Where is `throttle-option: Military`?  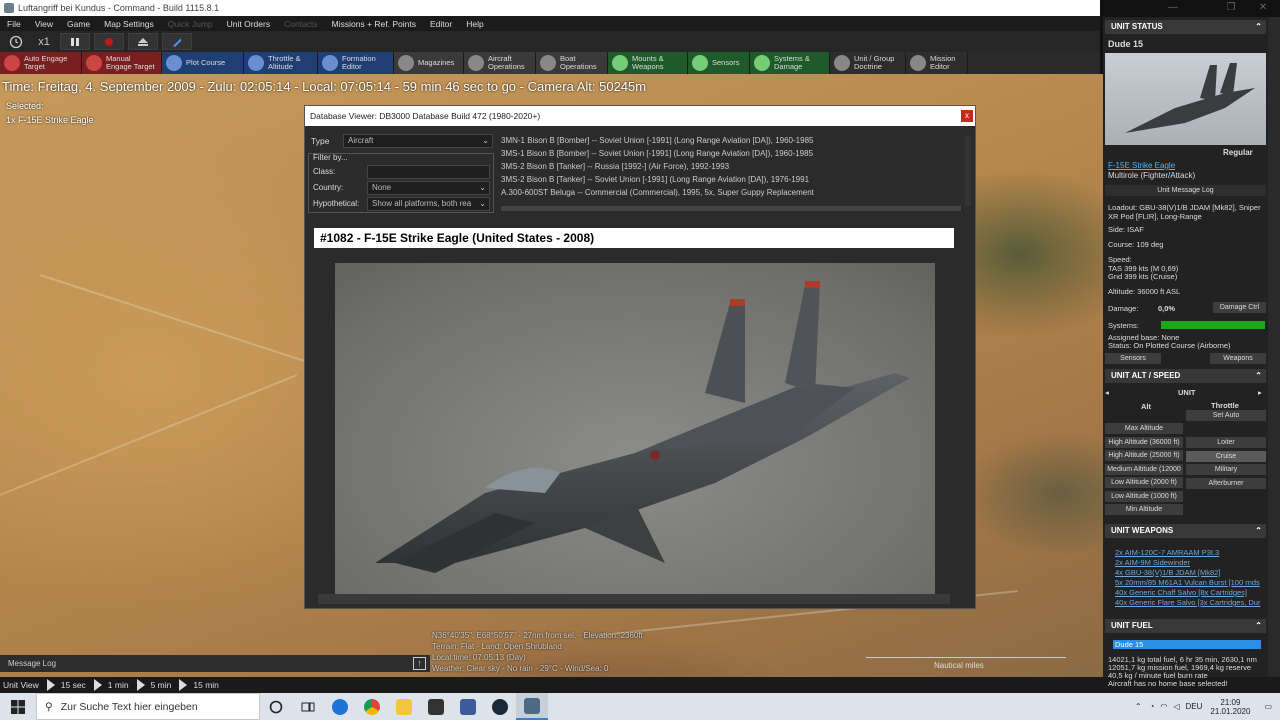 throttle-option: Military is located at coordinates (1226, 469).